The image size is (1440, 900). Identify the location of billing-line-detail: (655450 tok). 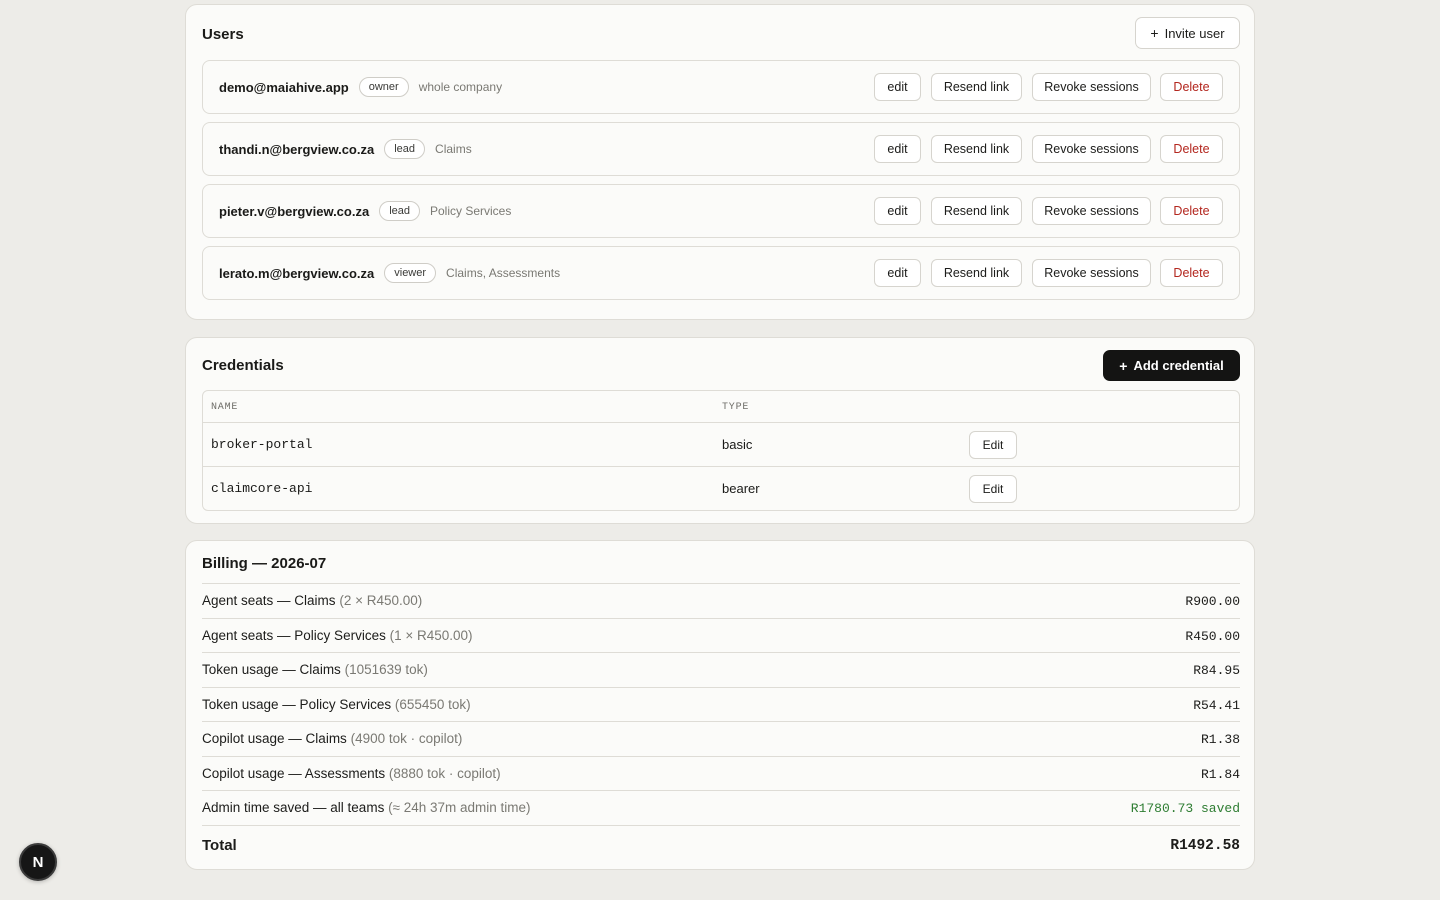
(432, 704).